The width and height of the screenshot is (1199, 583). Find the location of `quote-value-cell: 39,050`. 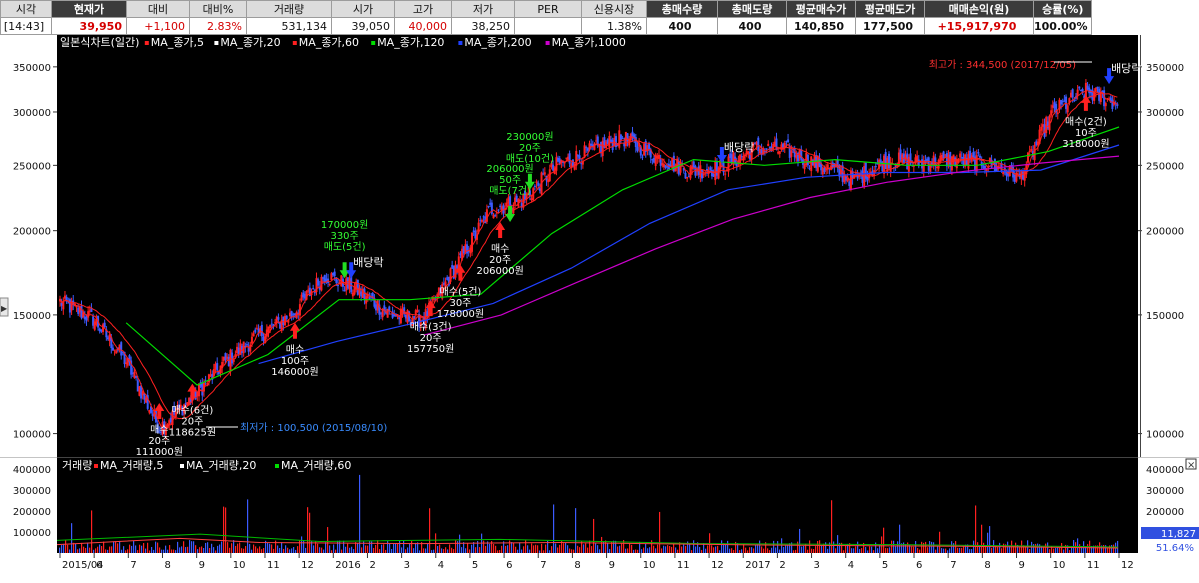

quote-value-cell: 39,050 is located at coordinates (363, 26).